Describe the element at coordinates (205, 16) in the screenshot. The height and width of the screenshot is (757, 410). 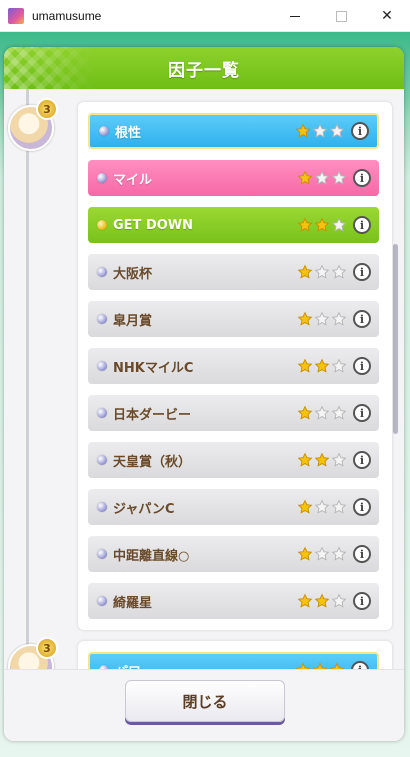
I see `window-titlebar: umamusume ✕` at that location.